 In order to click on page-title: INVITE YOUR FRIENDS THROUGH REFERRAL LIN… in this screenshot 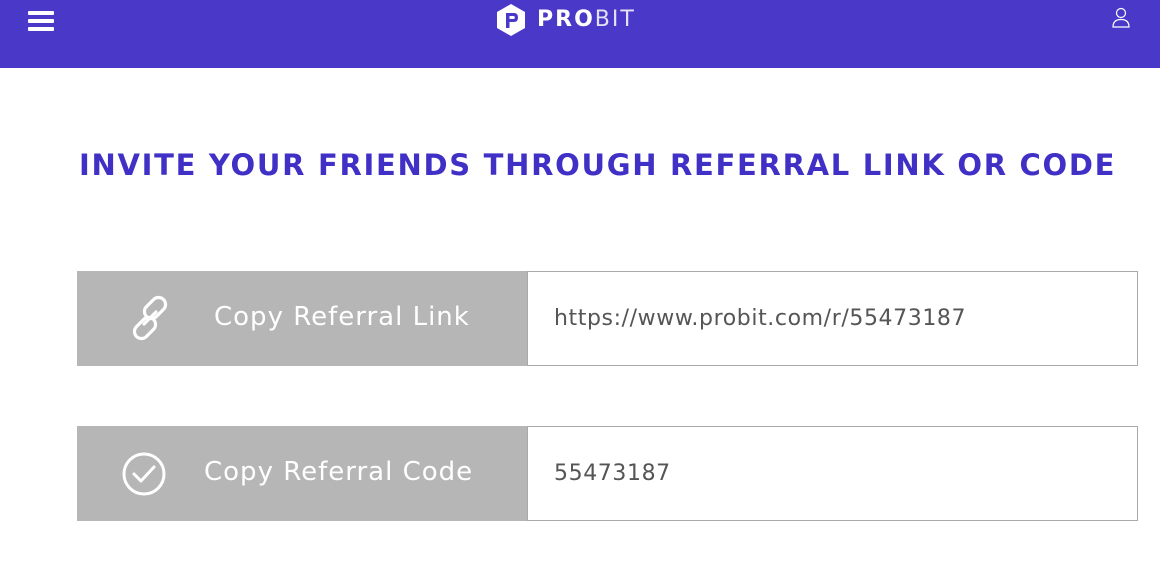, I will do `click(598, 165)`.